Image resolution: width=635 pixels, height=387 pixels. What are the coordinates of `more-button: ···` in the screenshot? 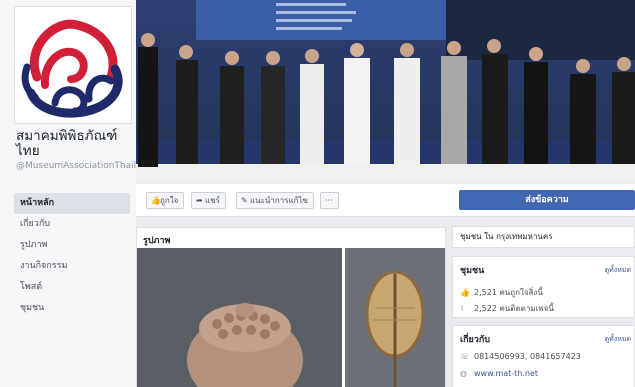 It's located at (329, 200).